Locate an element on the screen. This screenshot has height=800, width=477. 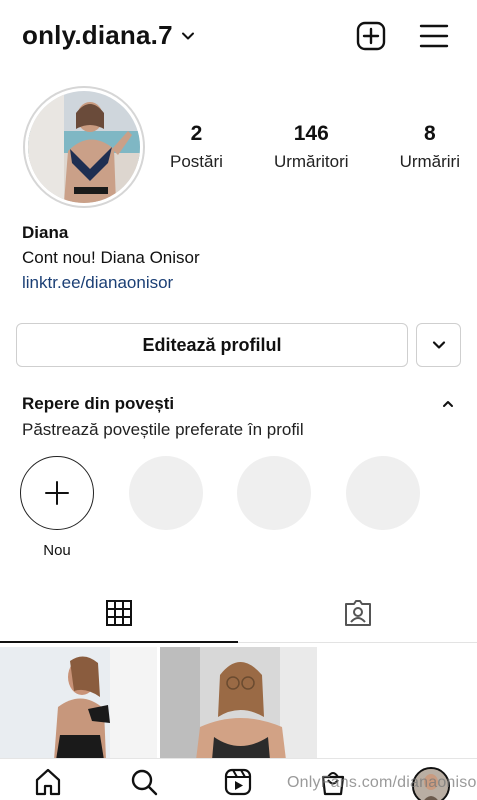
username: only.diana.7 is located at coordinates (97, 35).